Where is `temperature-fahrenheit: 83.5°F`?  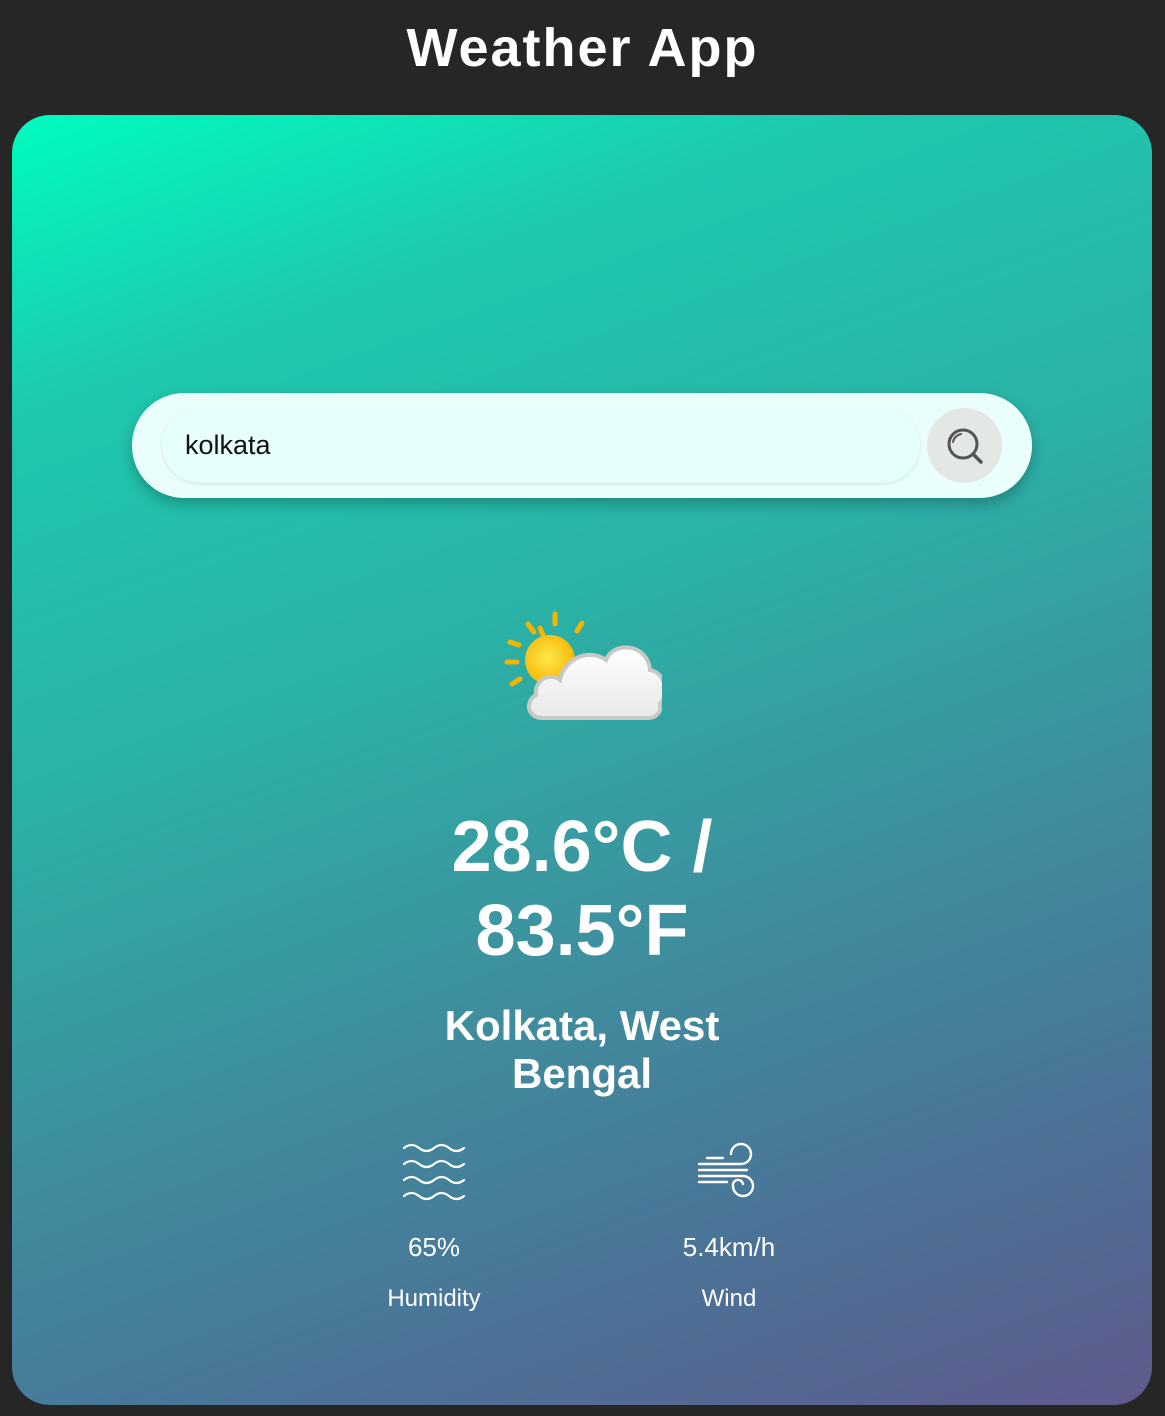
temperature-fahrenheit: 83.5°F is located at coordinates (582, 931).